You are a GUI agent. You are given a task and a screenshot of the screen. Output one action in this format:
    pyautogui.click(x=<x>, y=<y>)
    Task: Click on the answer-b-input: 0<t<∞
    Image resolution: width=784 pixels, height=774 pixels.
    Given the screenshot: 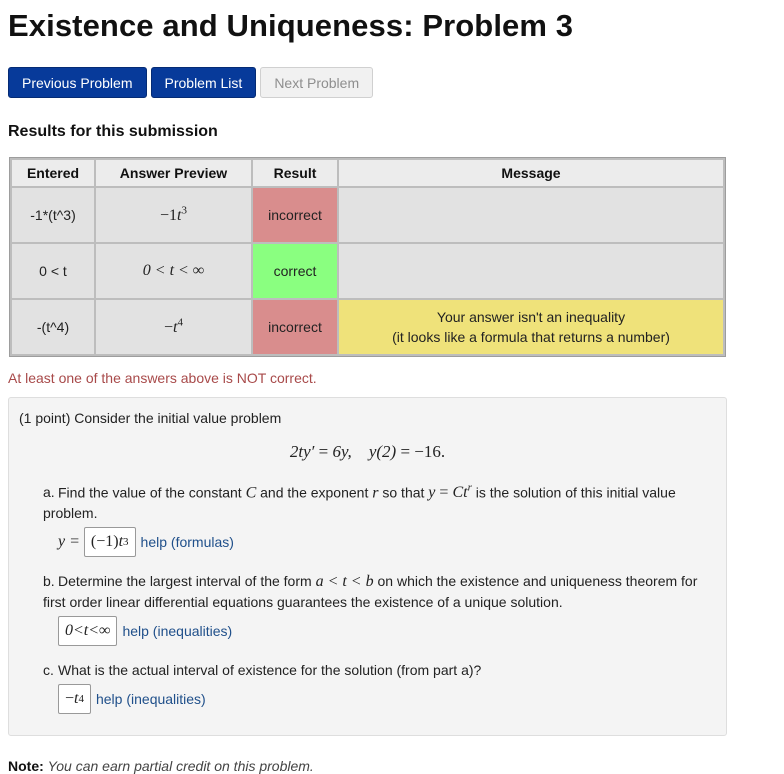 What is the action you would take?
    pyautogui.click(x=88, y=631)
    